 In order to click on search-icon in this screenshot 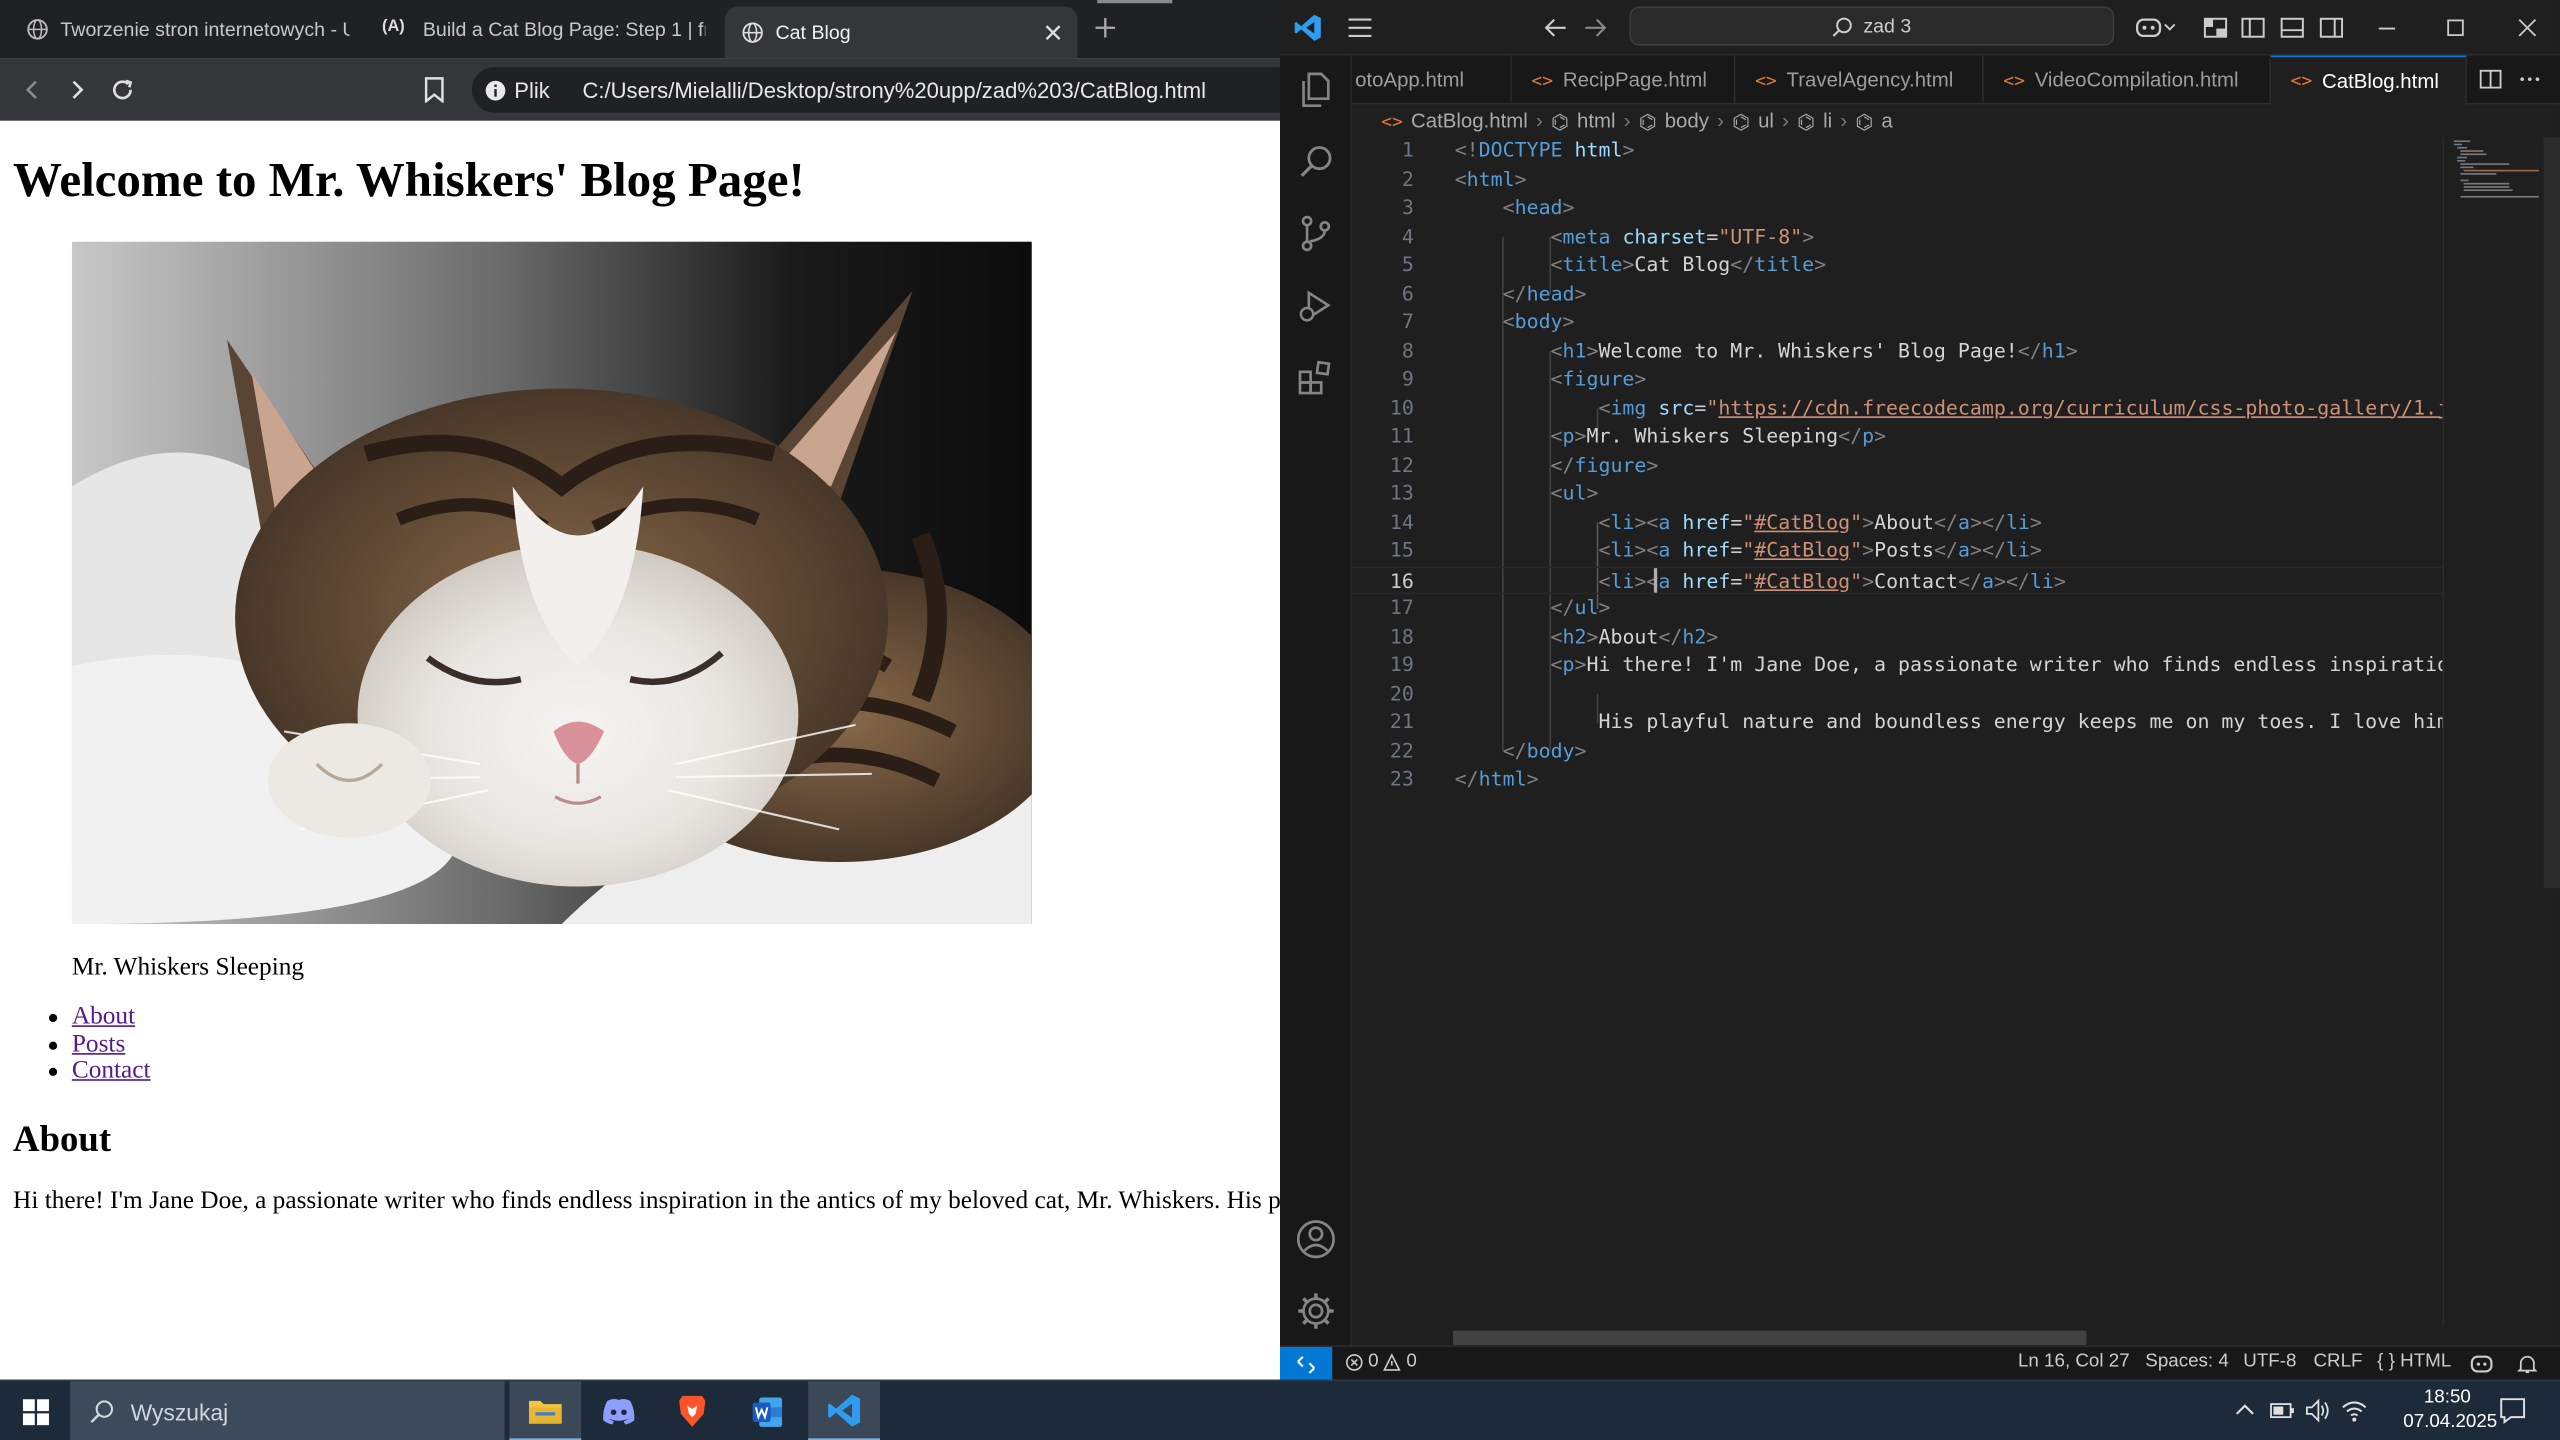, I will do `click(1316, 161)`.